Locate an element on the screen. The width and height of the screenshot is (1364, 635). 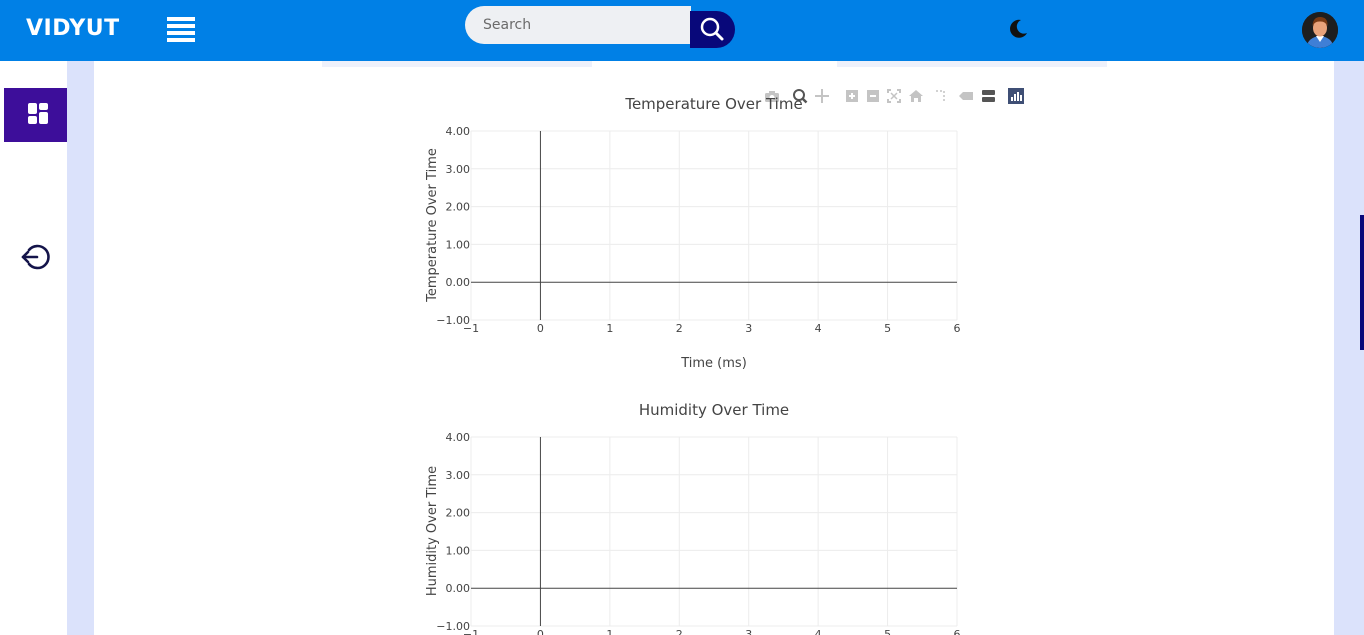
card-edge-left is located at coordinates (457, 64).